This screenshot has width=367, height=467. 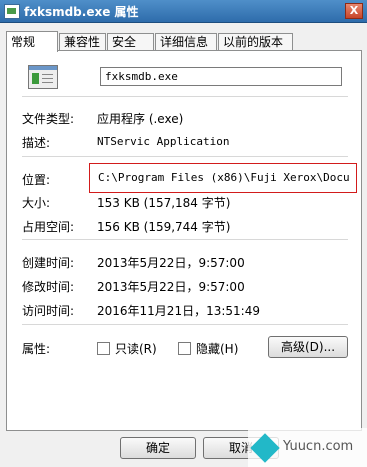 I want to click on watermark: Yuucn.com, so click(x=307, y=447).